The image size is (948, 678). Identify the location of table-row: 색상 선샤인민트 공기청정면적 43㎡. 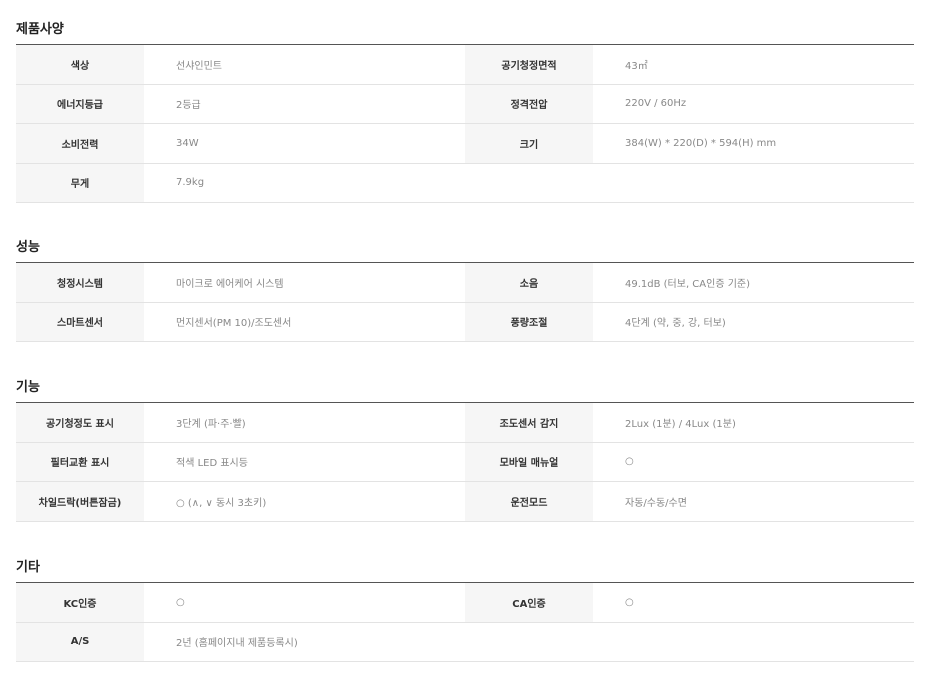
(465, 65).